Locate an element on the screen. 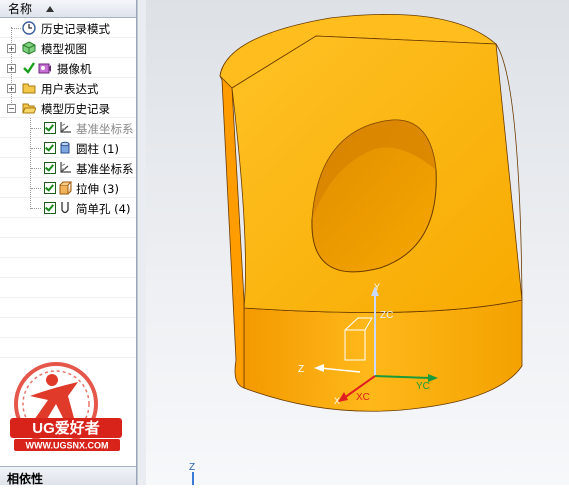  tree-item-label: 圆柱 (1) is located at coordinates (97, 149).